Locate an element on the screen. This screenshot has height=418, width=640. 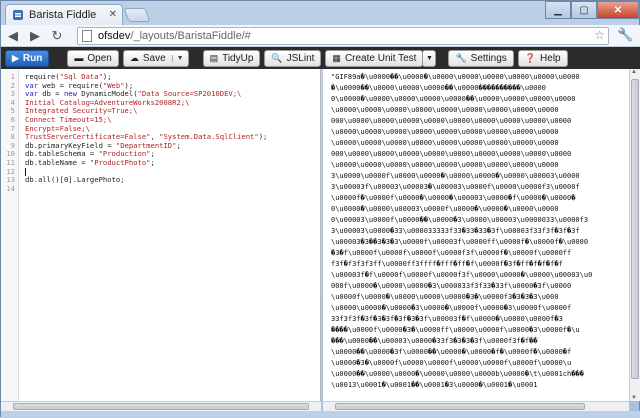
code-text: db.tableName = "ProductPhoto"; is located at coordinates (90, 163).